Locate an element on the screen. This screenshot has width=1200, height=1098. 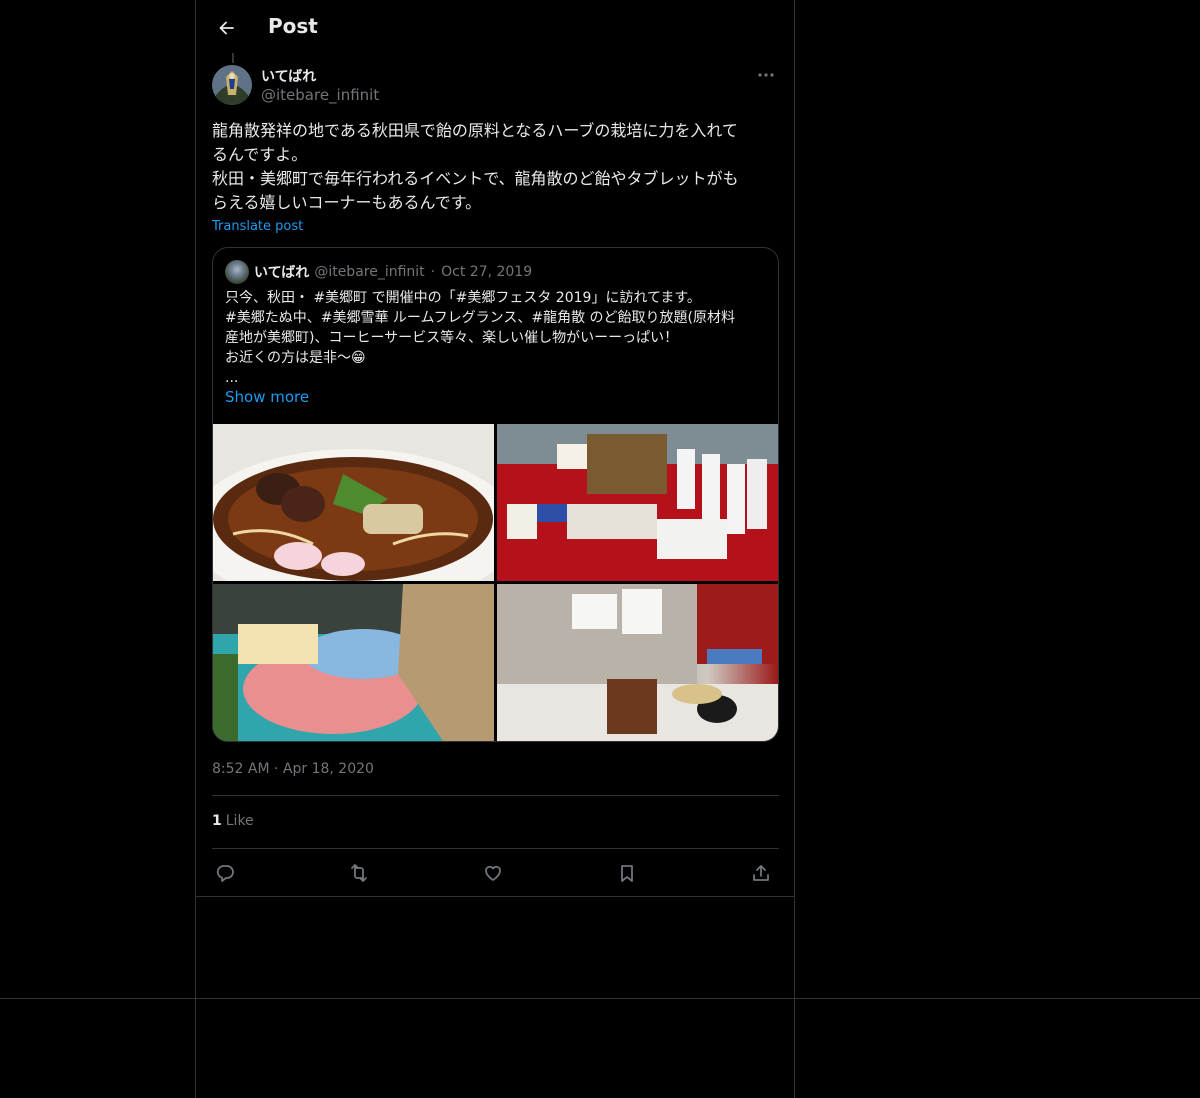
media-photo-products is located at coordinates (637, 502).